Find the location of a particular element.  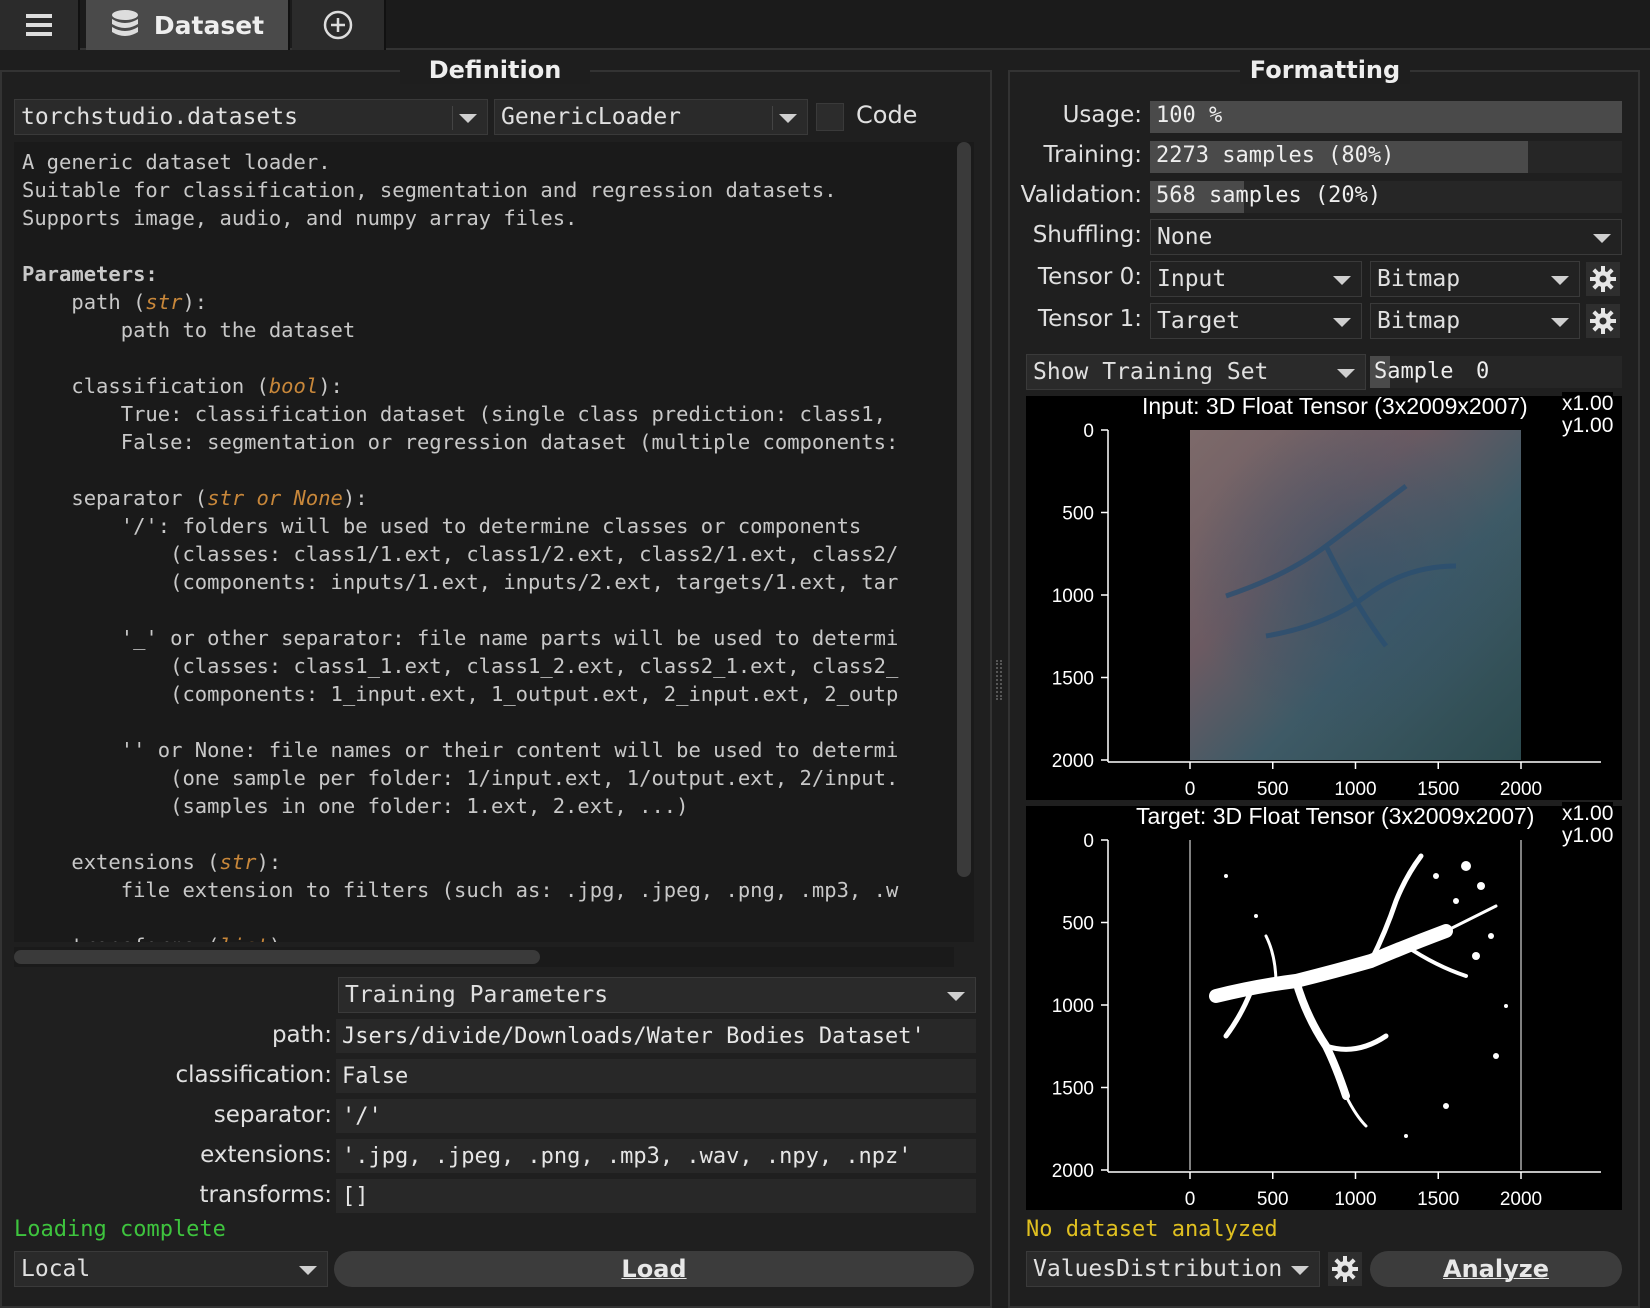

show-set-select: Show Training Set is located at coordinates (1196, 372).